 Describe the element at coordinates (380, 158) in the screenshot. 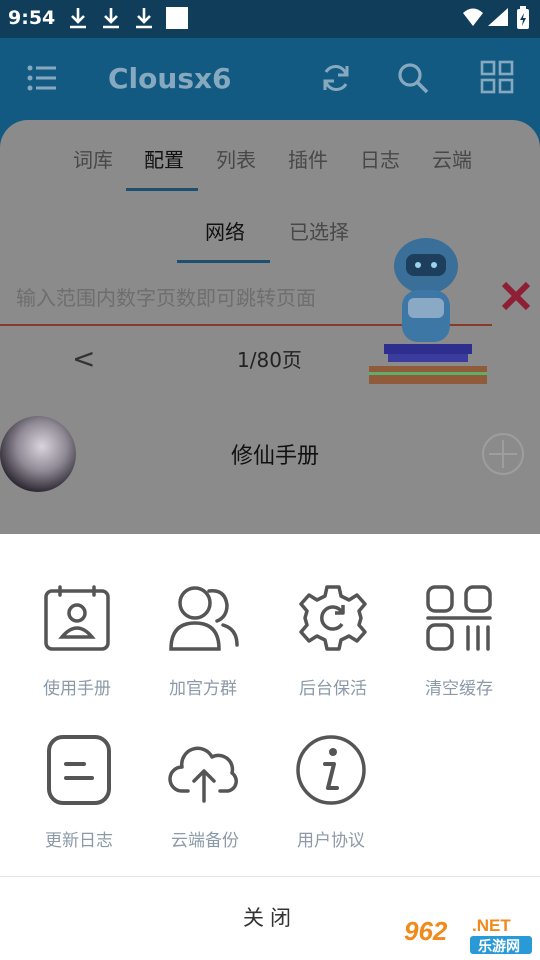

I see `tab-rizhi: 日志` at that location.